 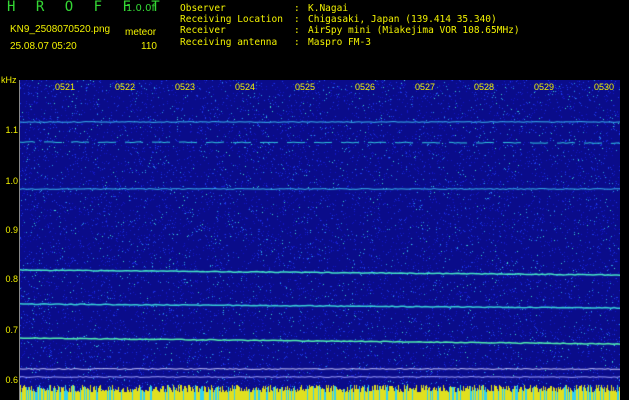 What do you see at coordinates (185, 87) in the screenshot?
I see `x-tick-label: 0523` at bounding box center [185, 87].